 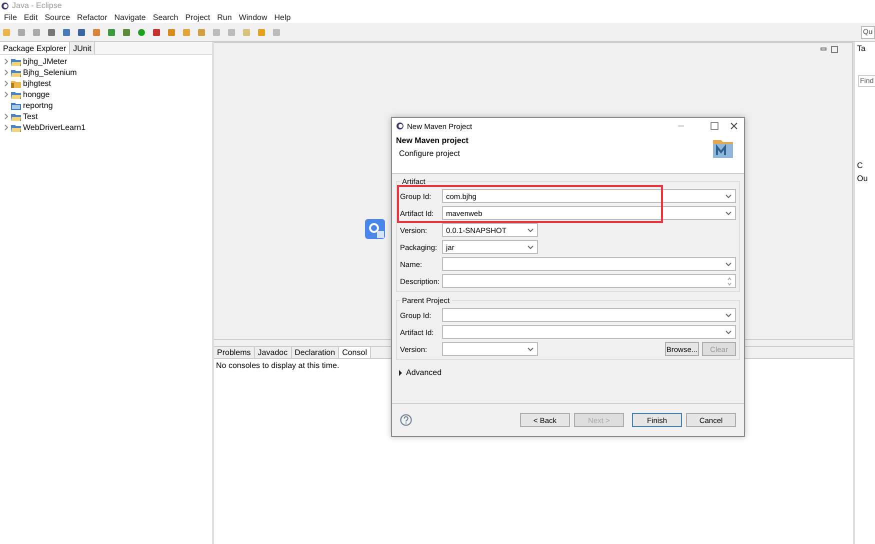 What do you see at coordinates (54, 127) in the screenshot?
I see `project-name: WebDriverLearn1` at bounding box center [54, 127].